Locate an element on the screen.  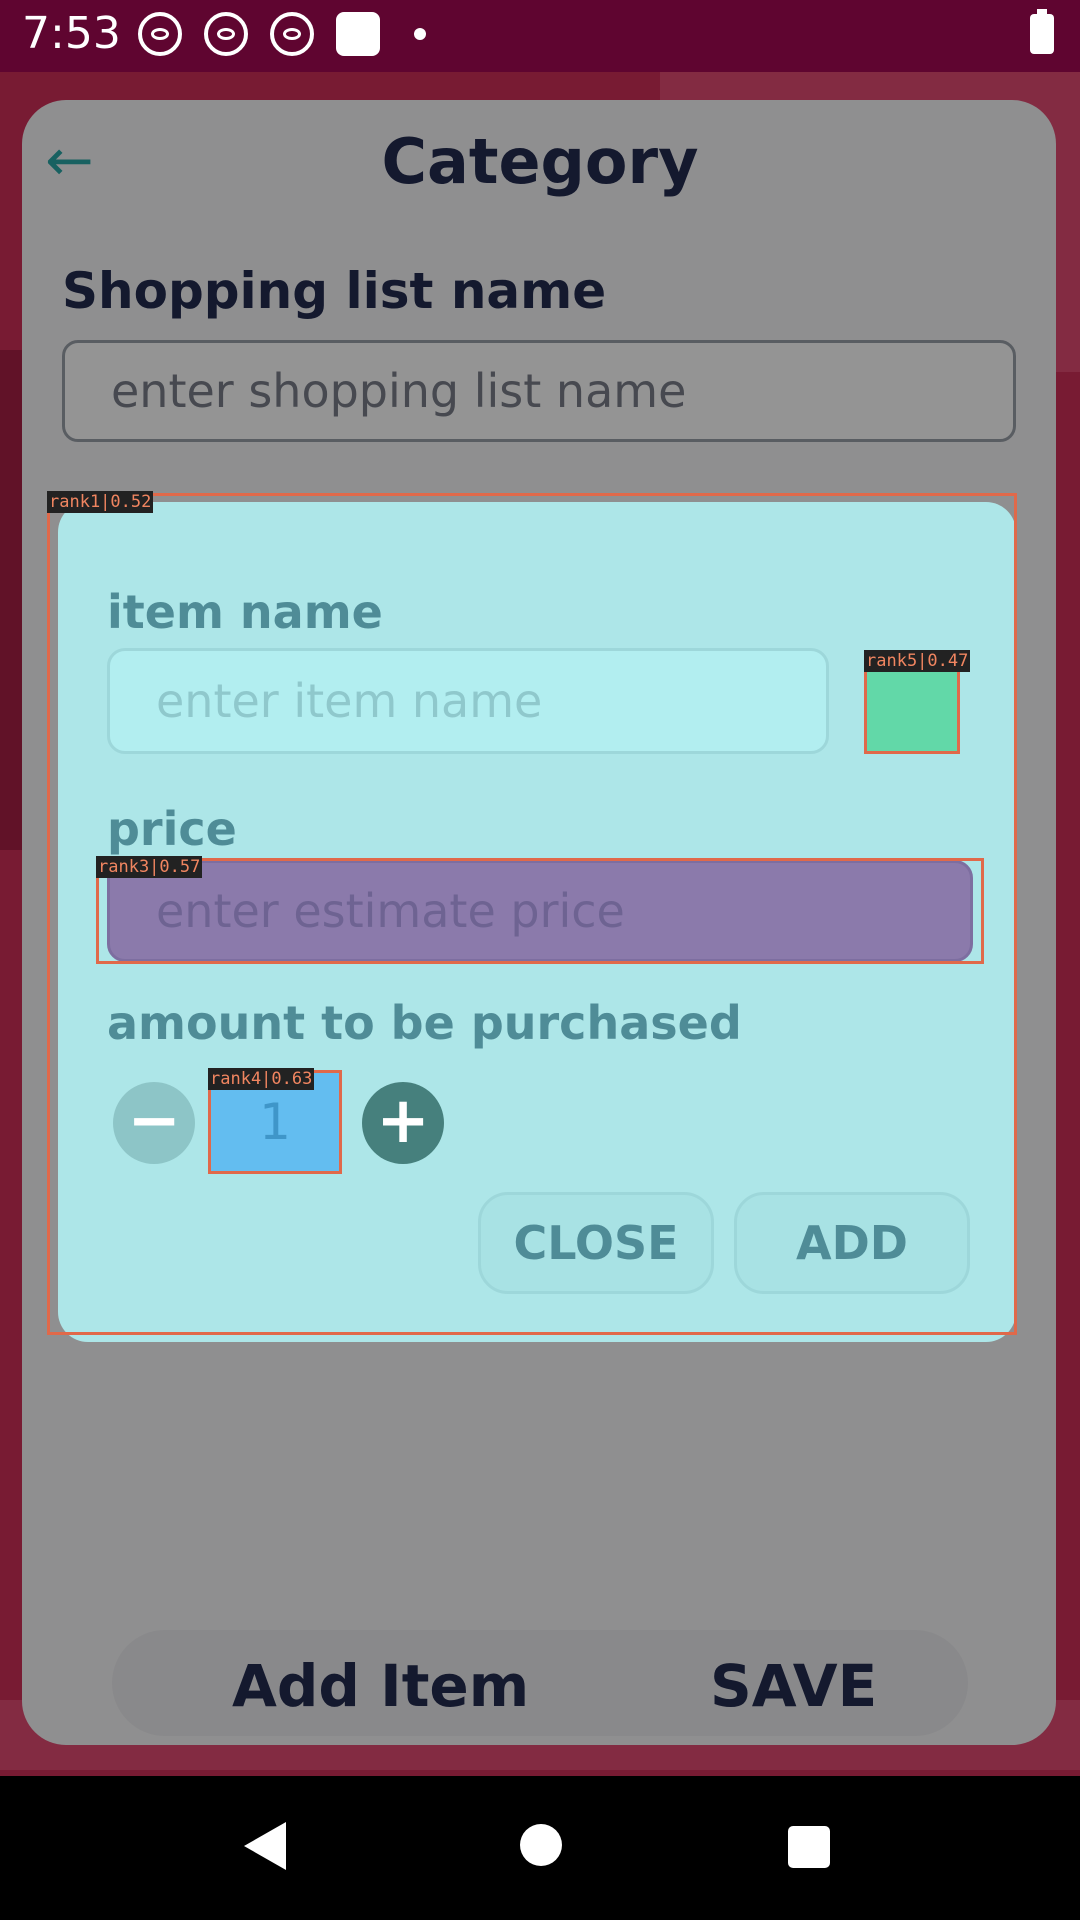
status-icons is located at coordinates (282, 34).